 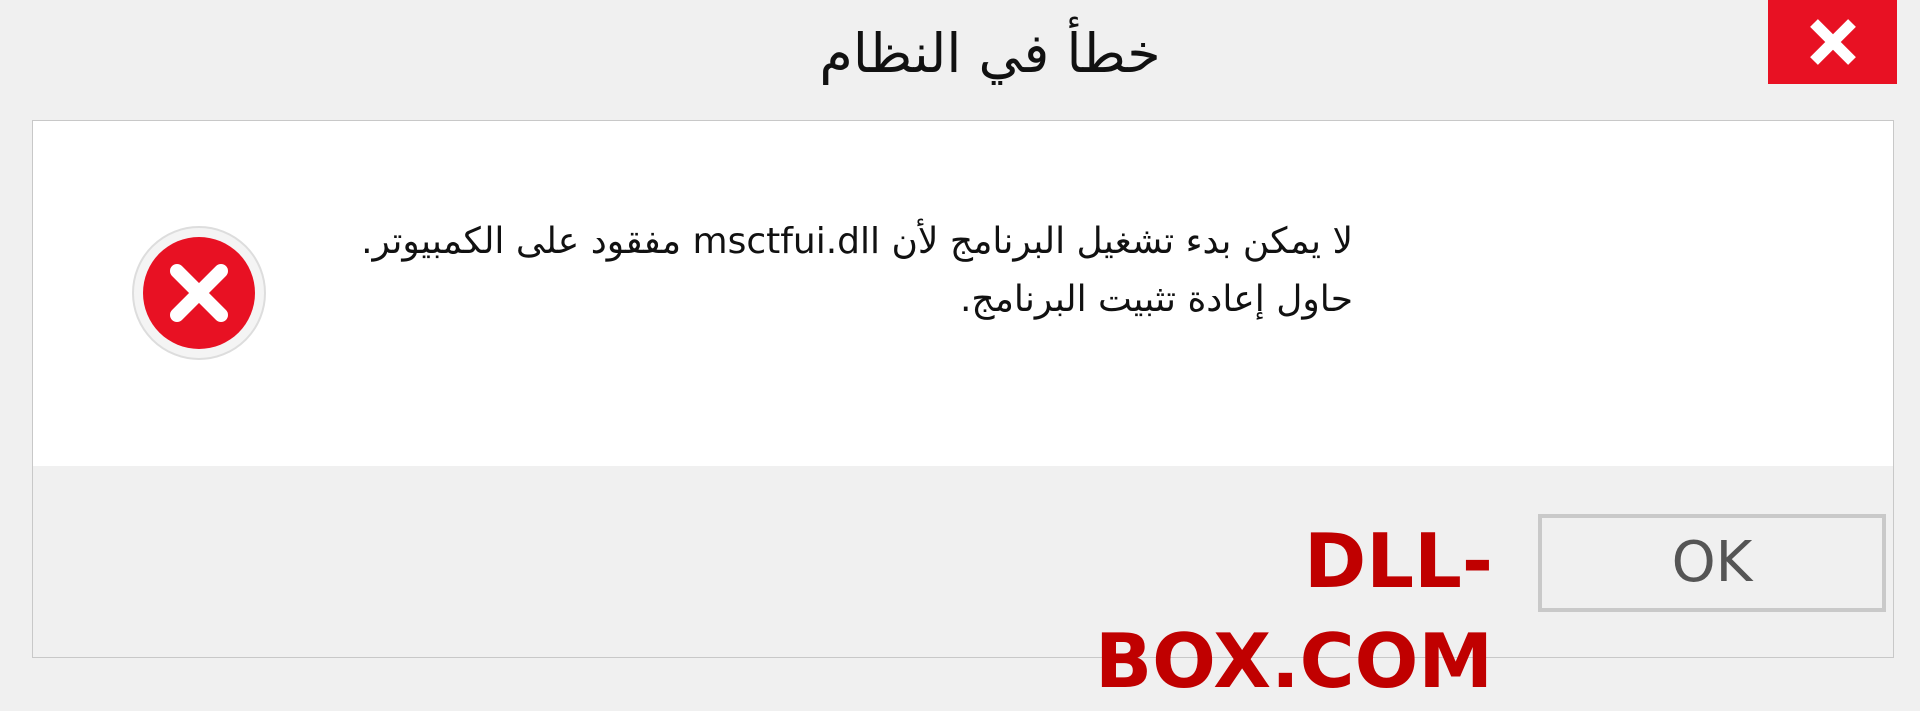 I want to click on dll-name: msctfui.dll, so click(x=786, y=241).